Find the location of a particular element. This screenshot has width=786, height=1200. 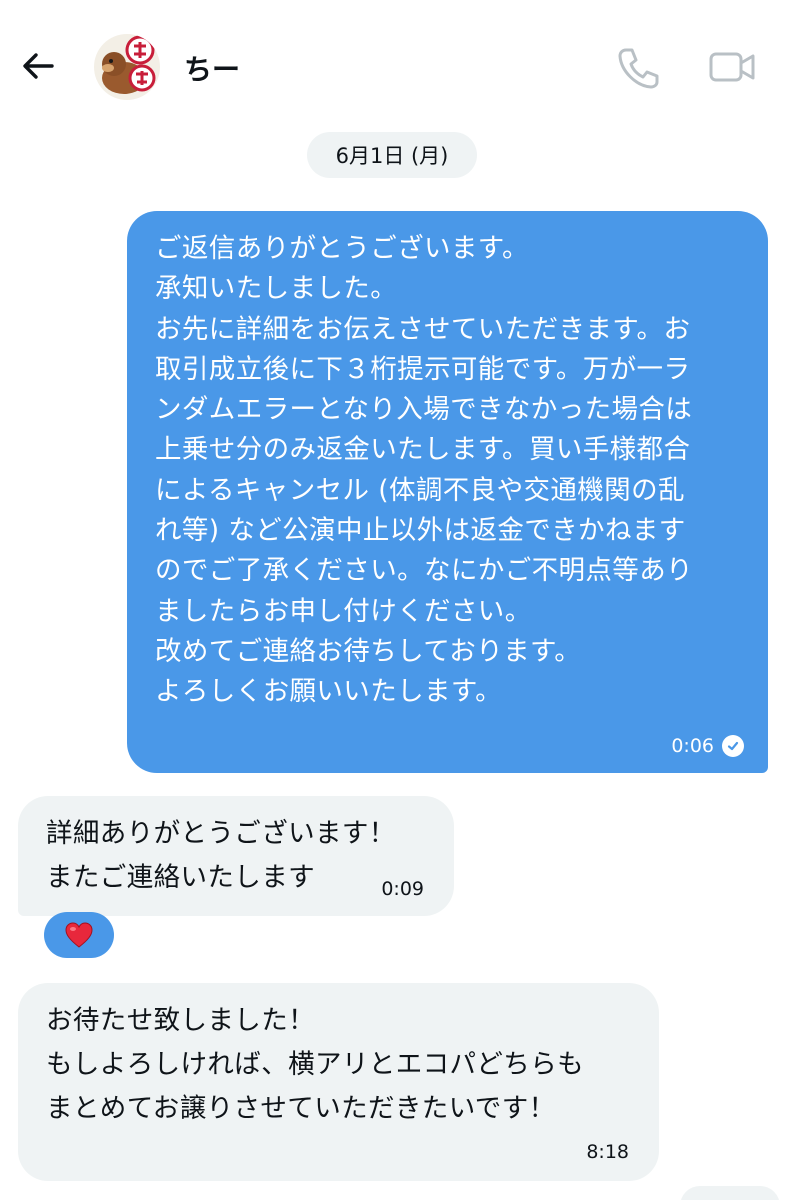

chat-name: ちー is located at coordinates (212, 68).